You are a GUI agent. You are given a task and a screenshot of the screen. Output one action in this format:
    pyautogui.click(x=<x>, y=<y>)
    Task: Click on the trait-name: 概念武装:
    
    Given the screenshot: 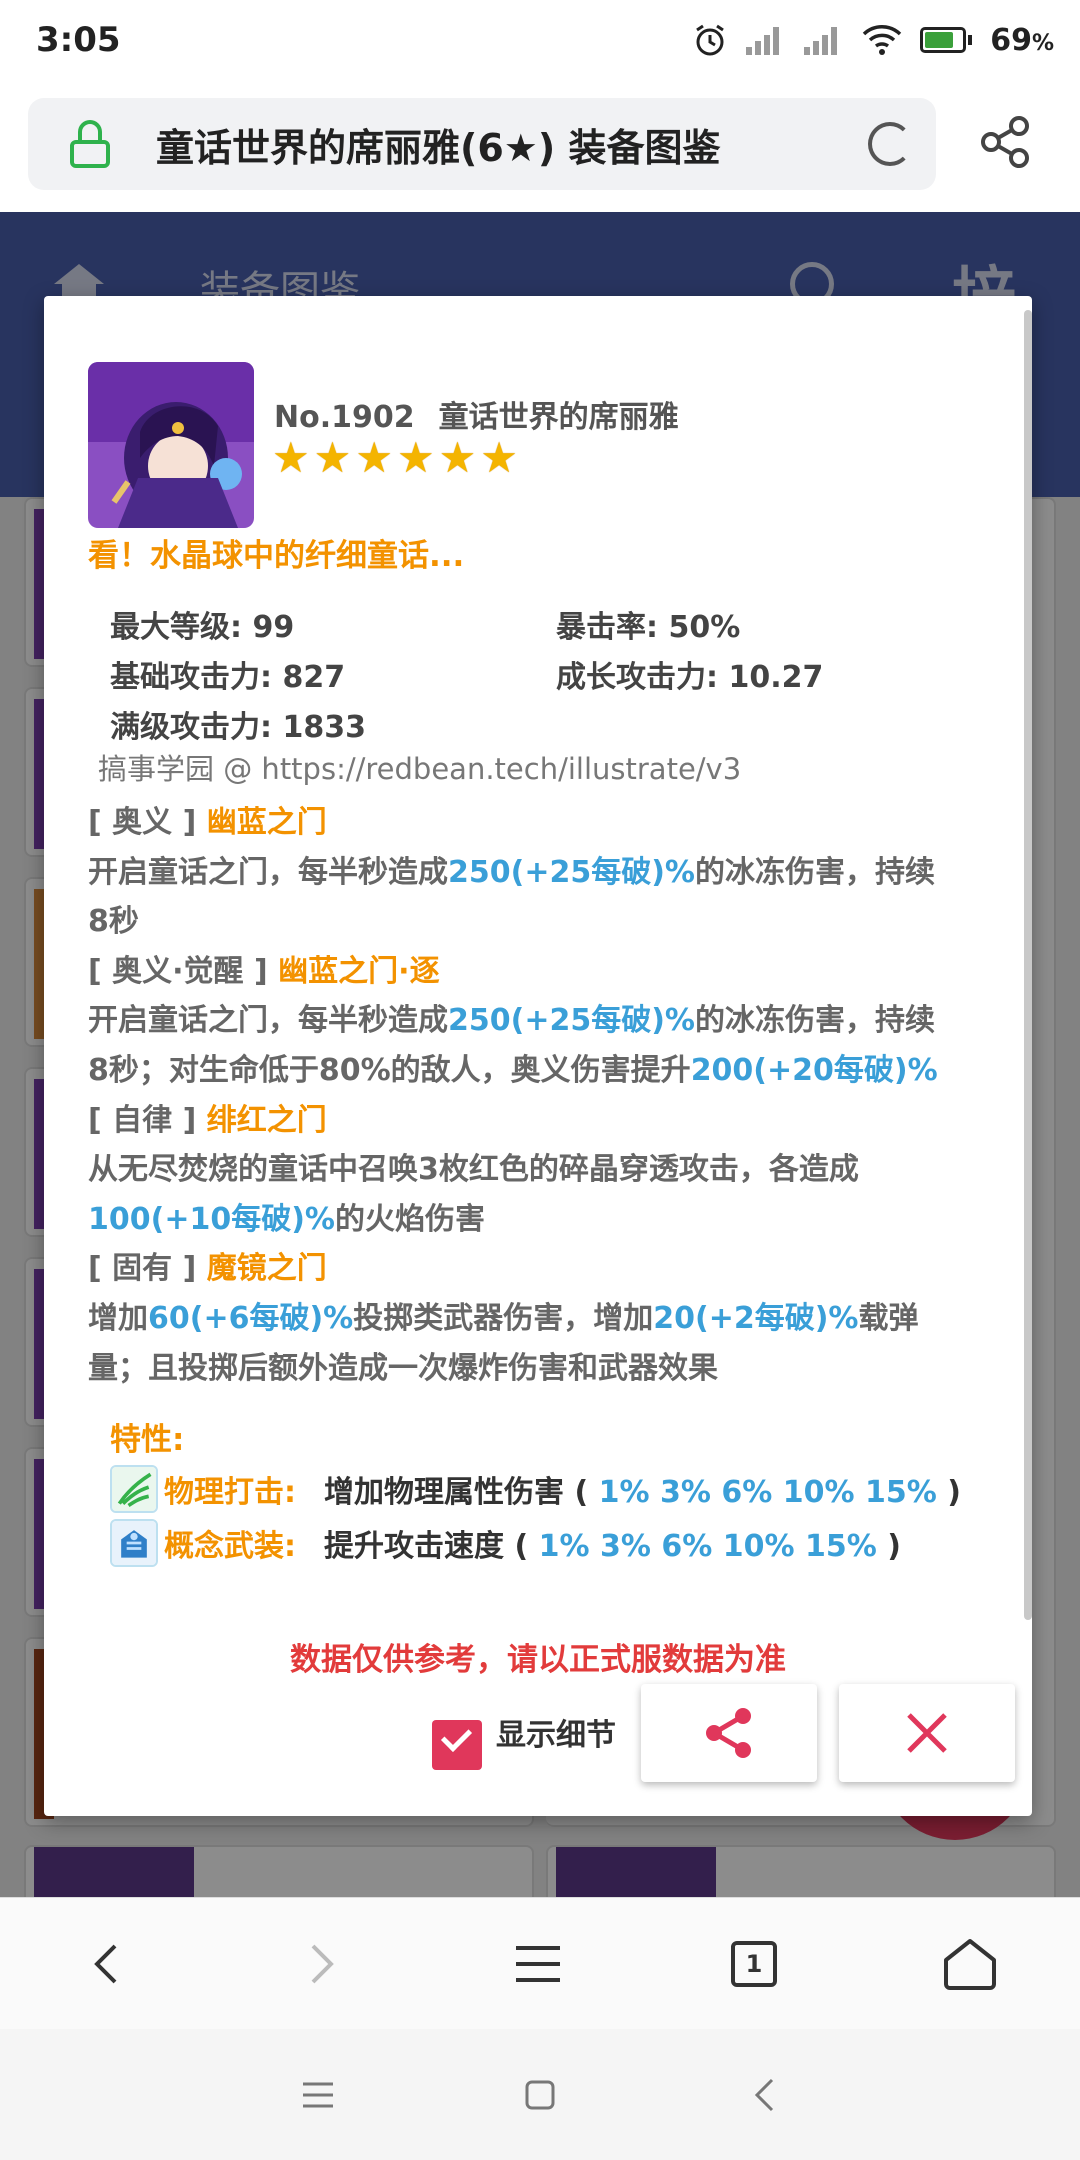 What is the action you would take?
    pyautogui.click(x=230, y=1546)
    